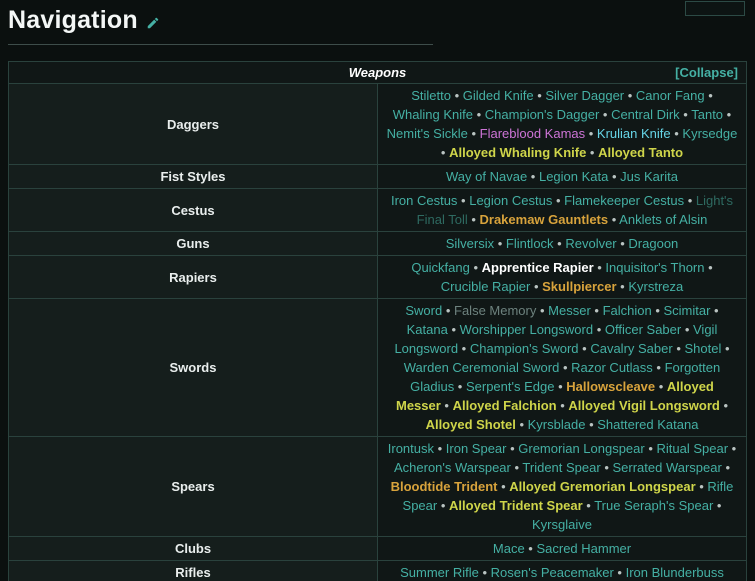 This screenshot has width=755, height=581. Describe the element at coordinates (706, 72) in the screenshot. I see `collapse-button: [Collapse]` at that location.